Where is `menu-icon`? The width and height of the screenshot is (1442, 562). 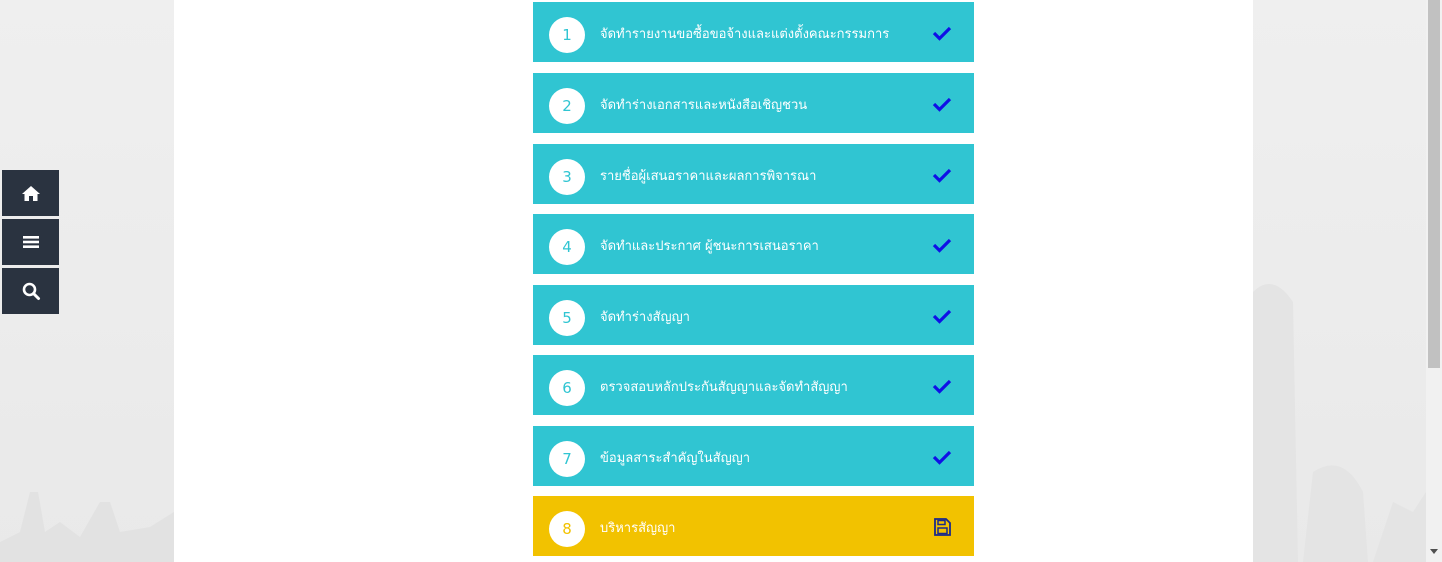
menu-icon is located at coordinates (30, 242).